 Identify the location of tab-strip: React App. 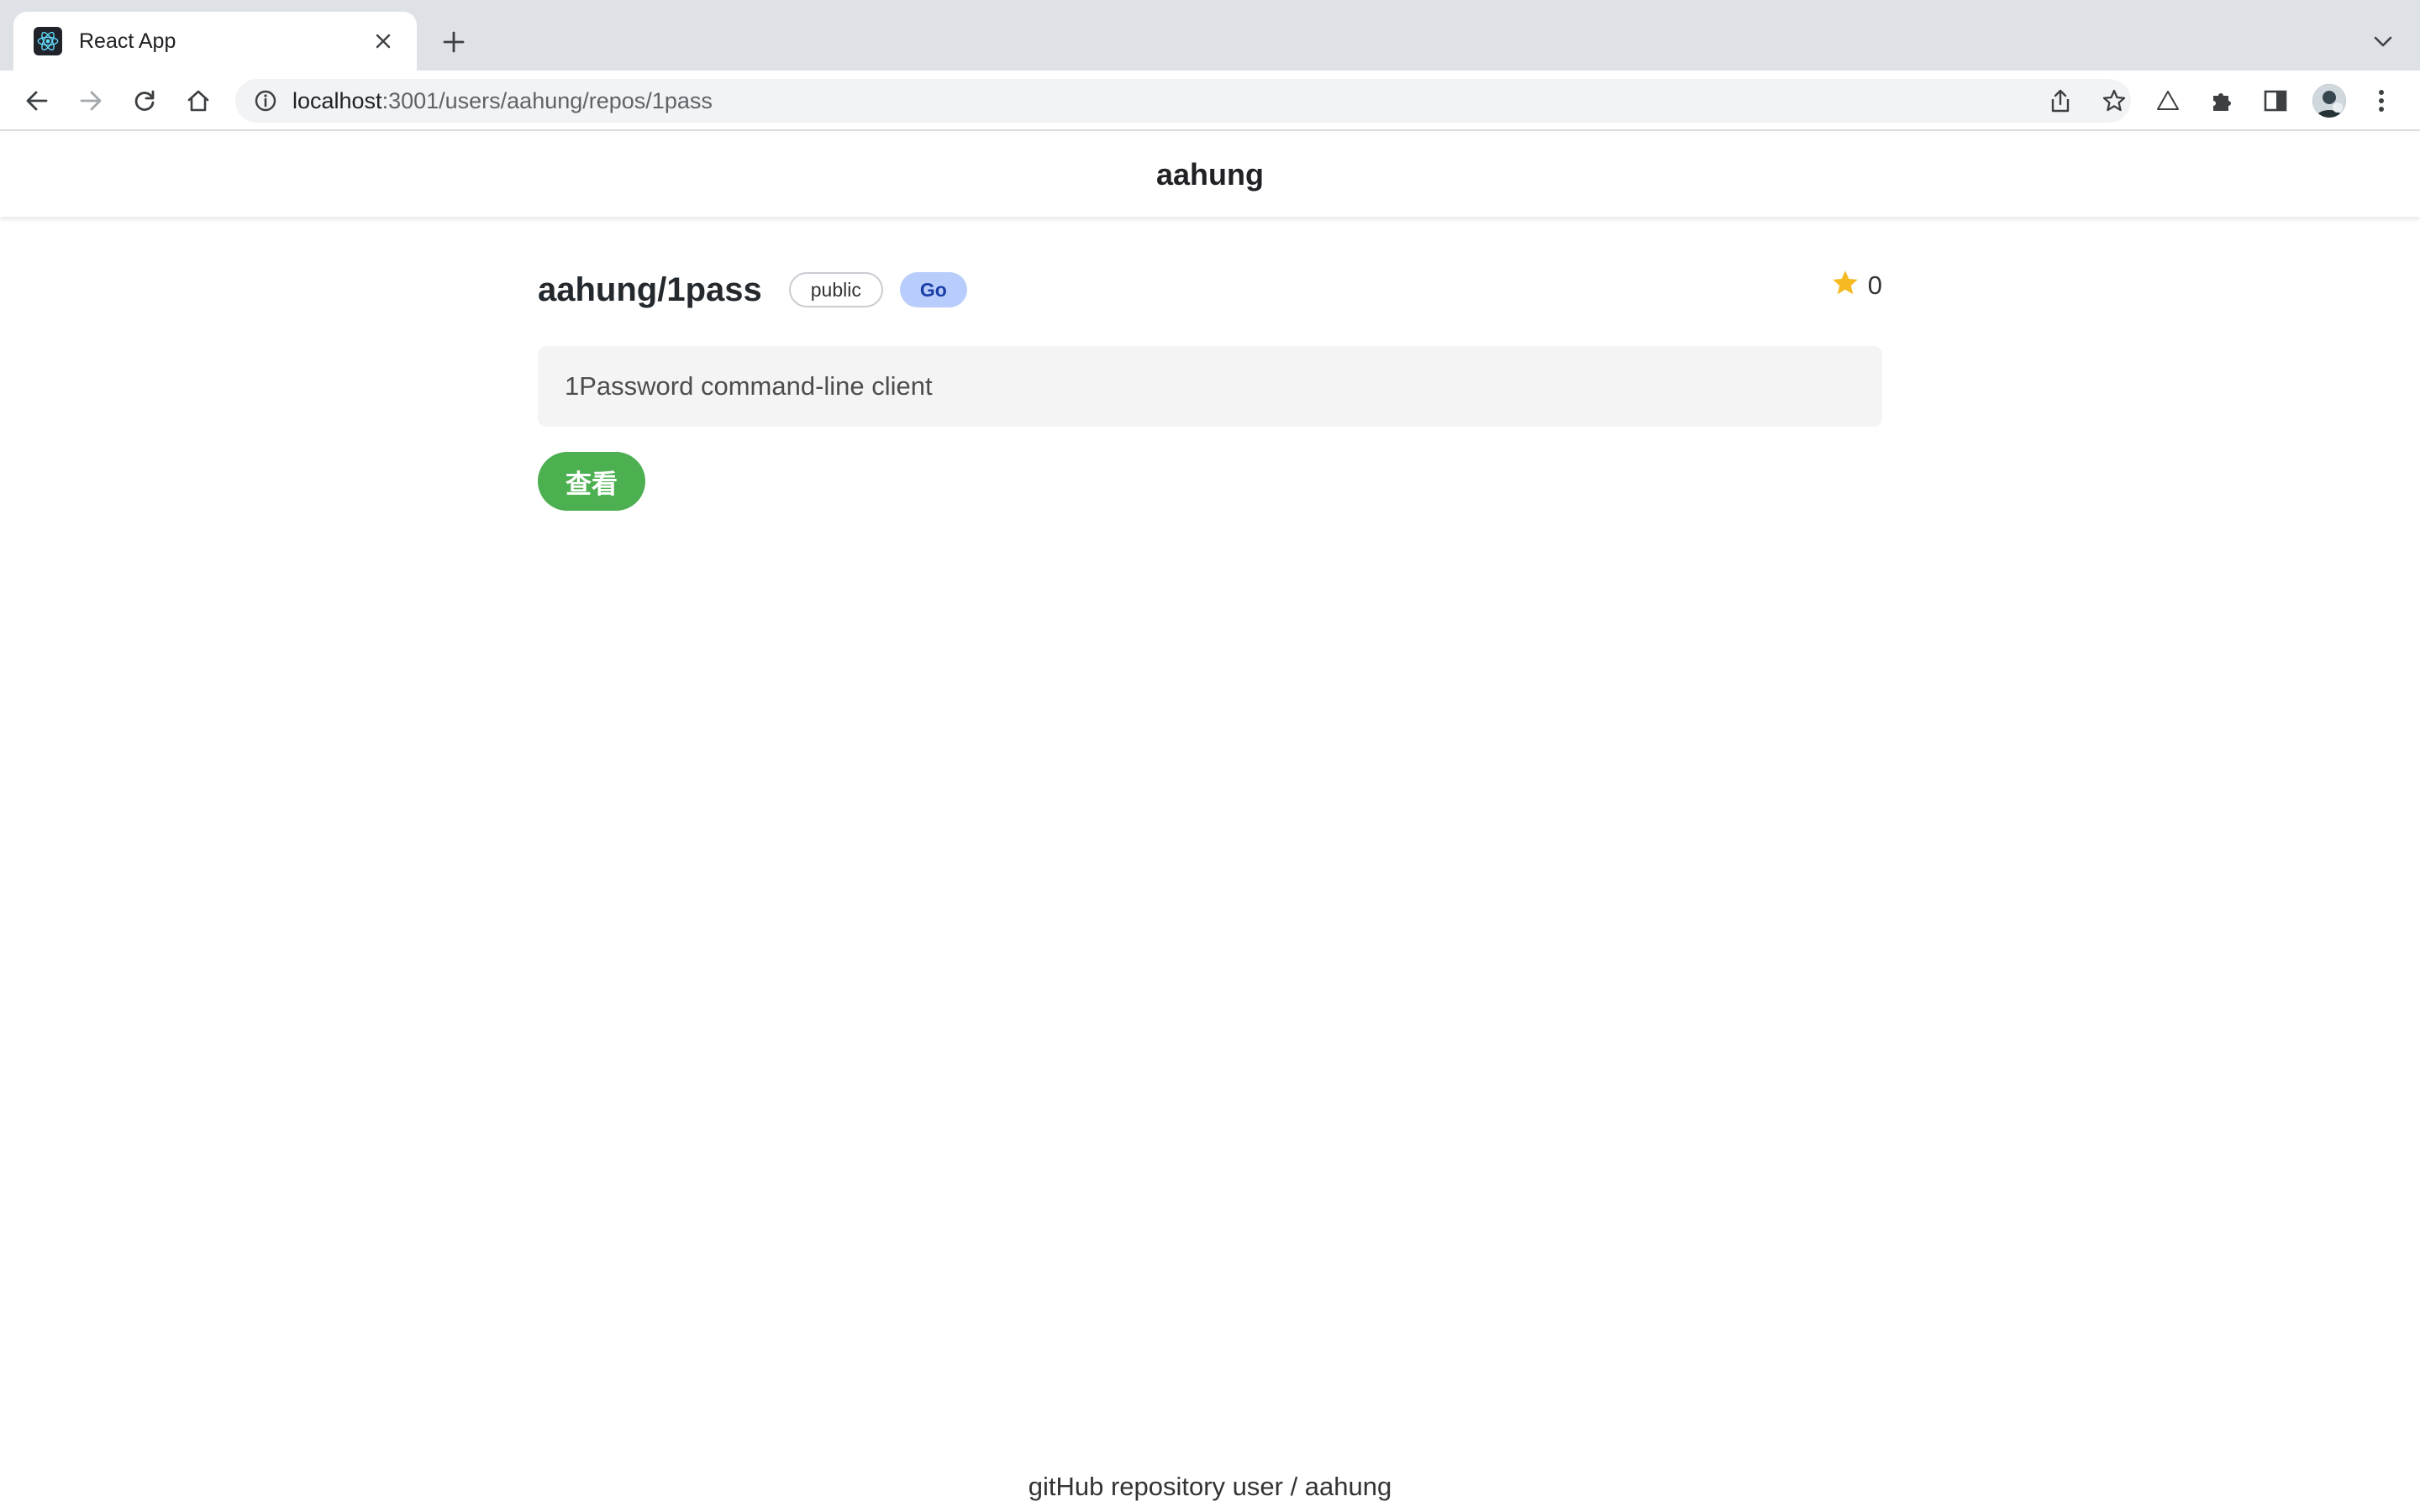
(1210, 35).